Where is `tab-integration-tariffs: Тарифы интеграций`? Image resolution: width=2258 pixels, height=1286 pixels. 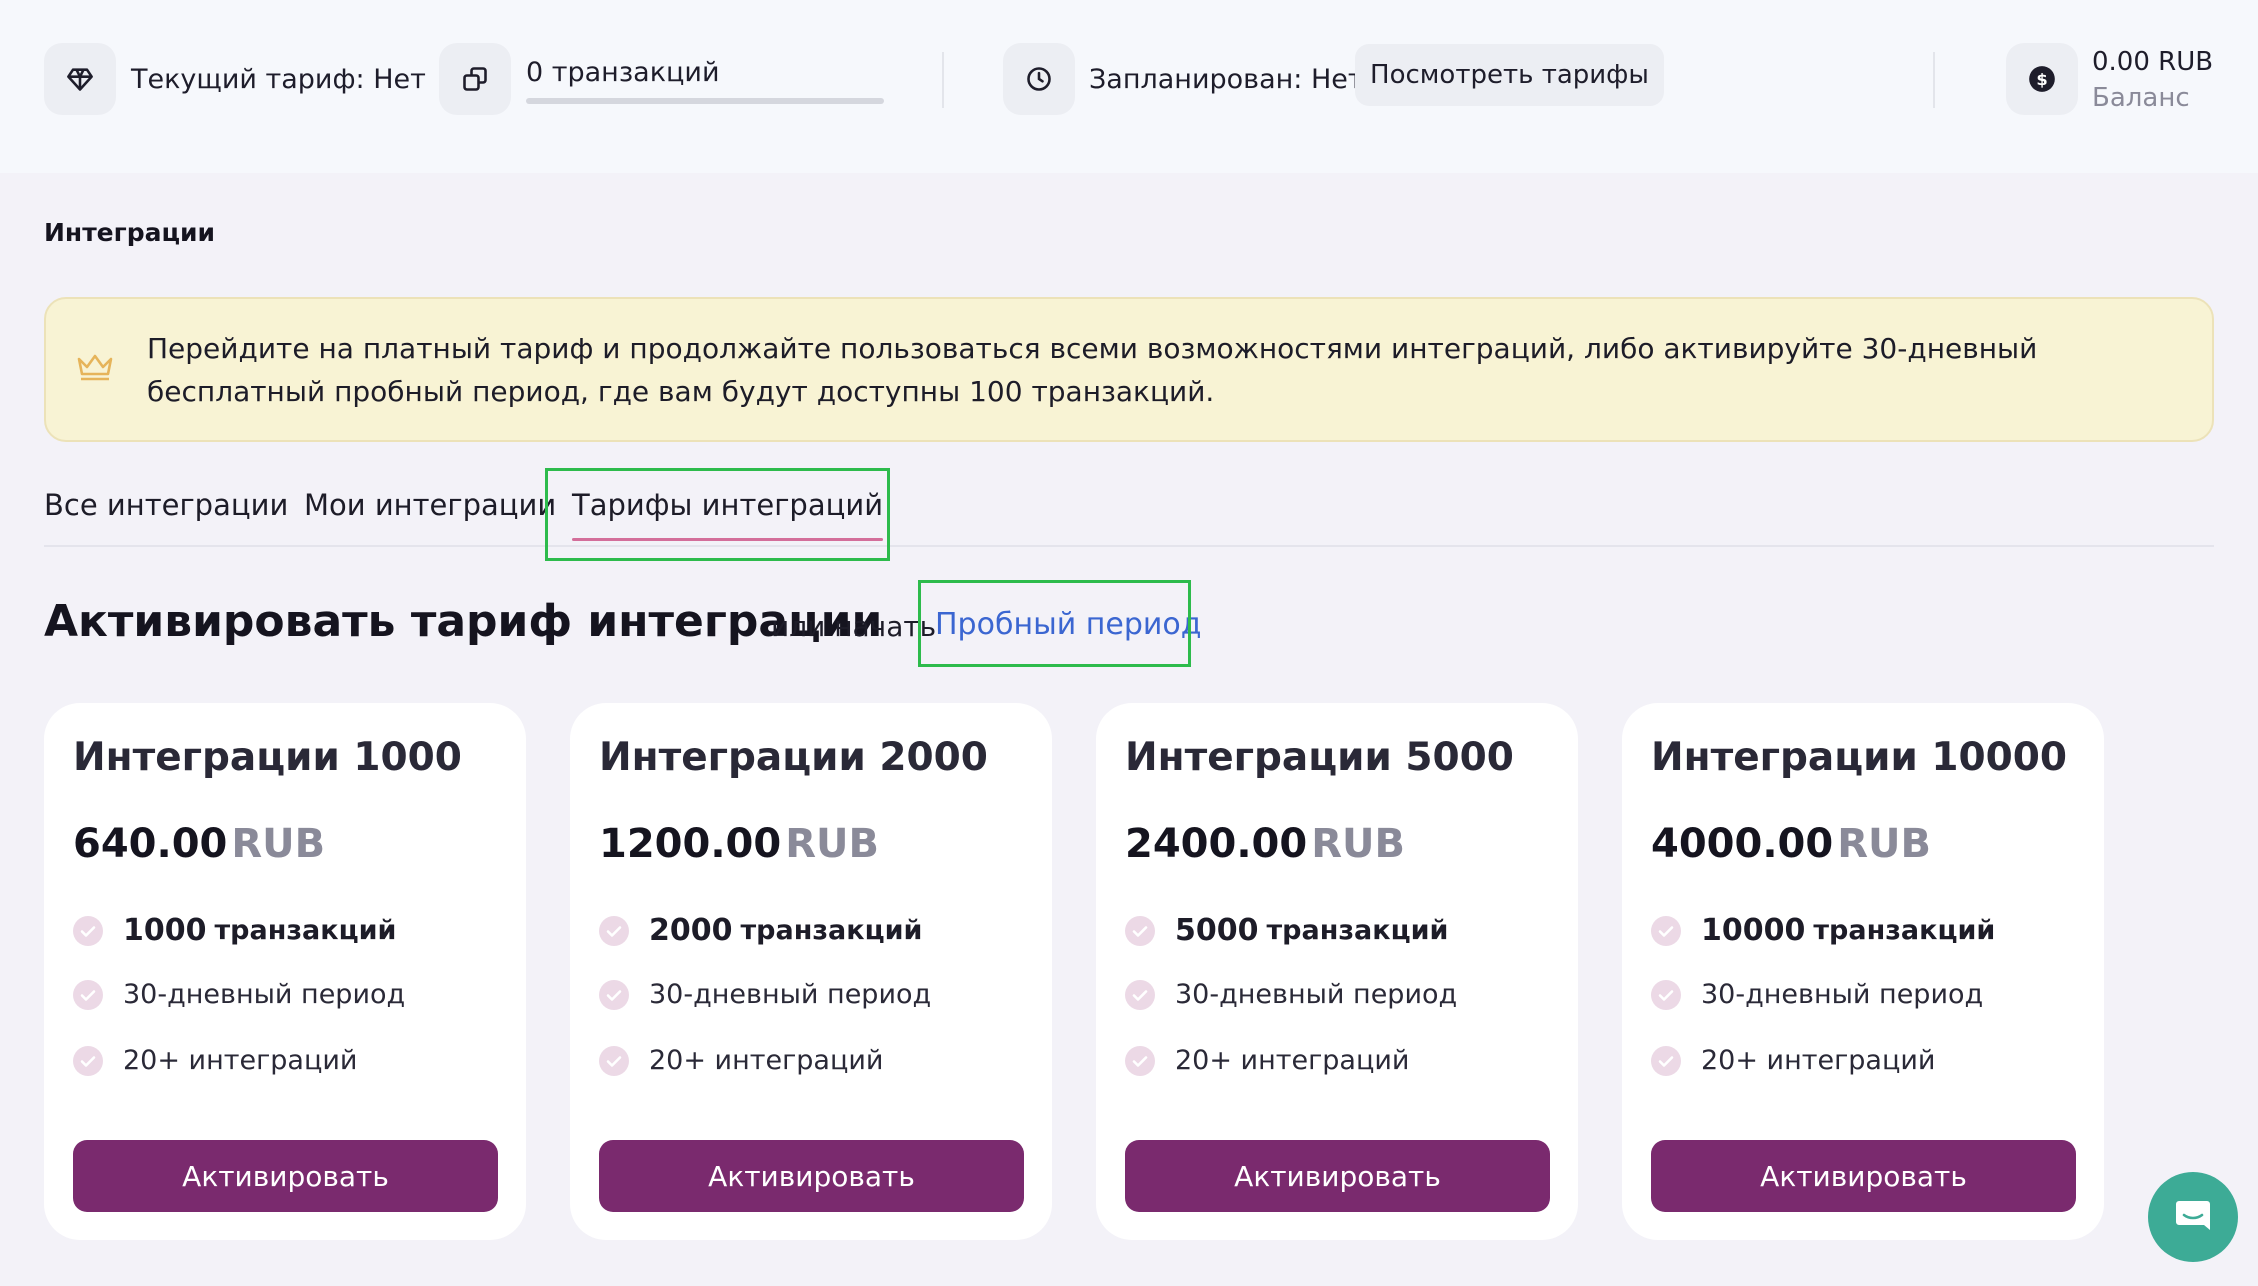 tab-integration-tariffs: Тарифы интеграций is located at coordinates (728, 514).